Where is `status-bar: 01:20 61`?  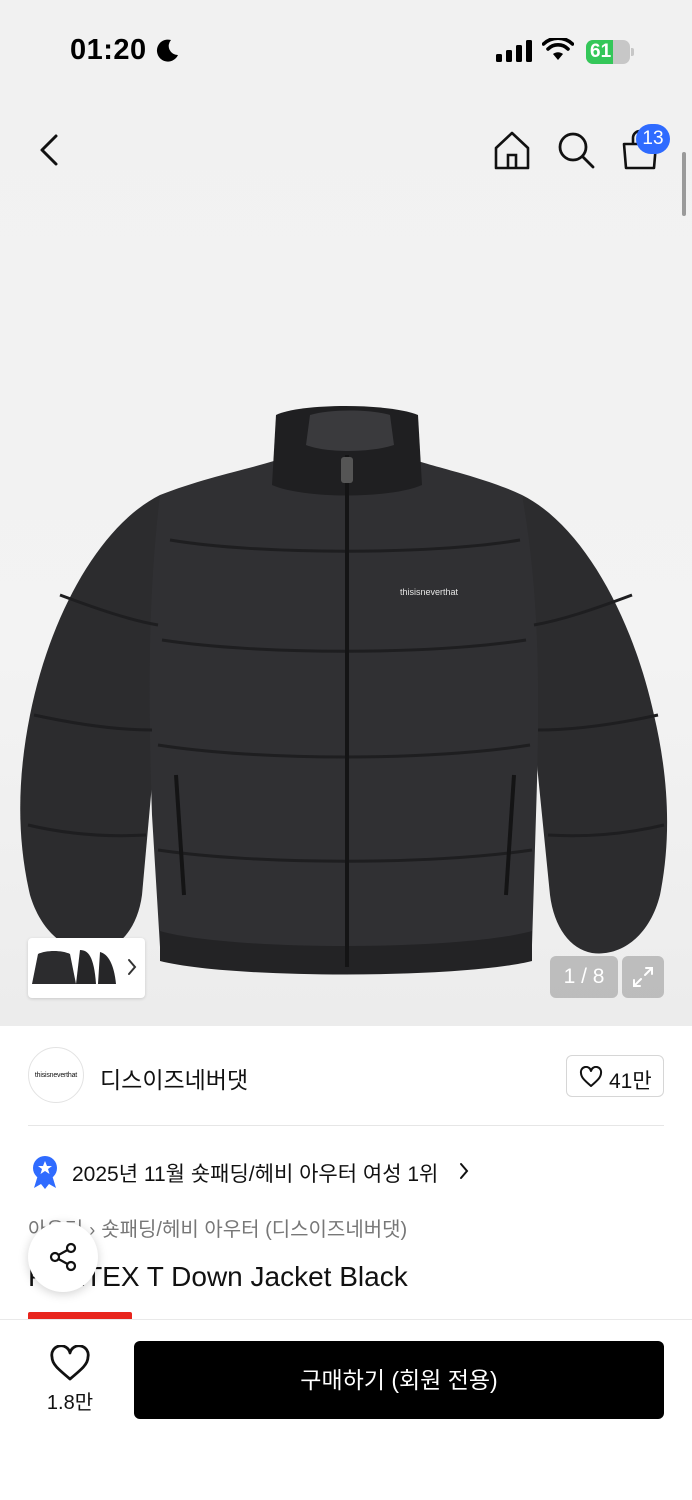
status-bar: 01:20 61 is located at coordinates (346, 50).